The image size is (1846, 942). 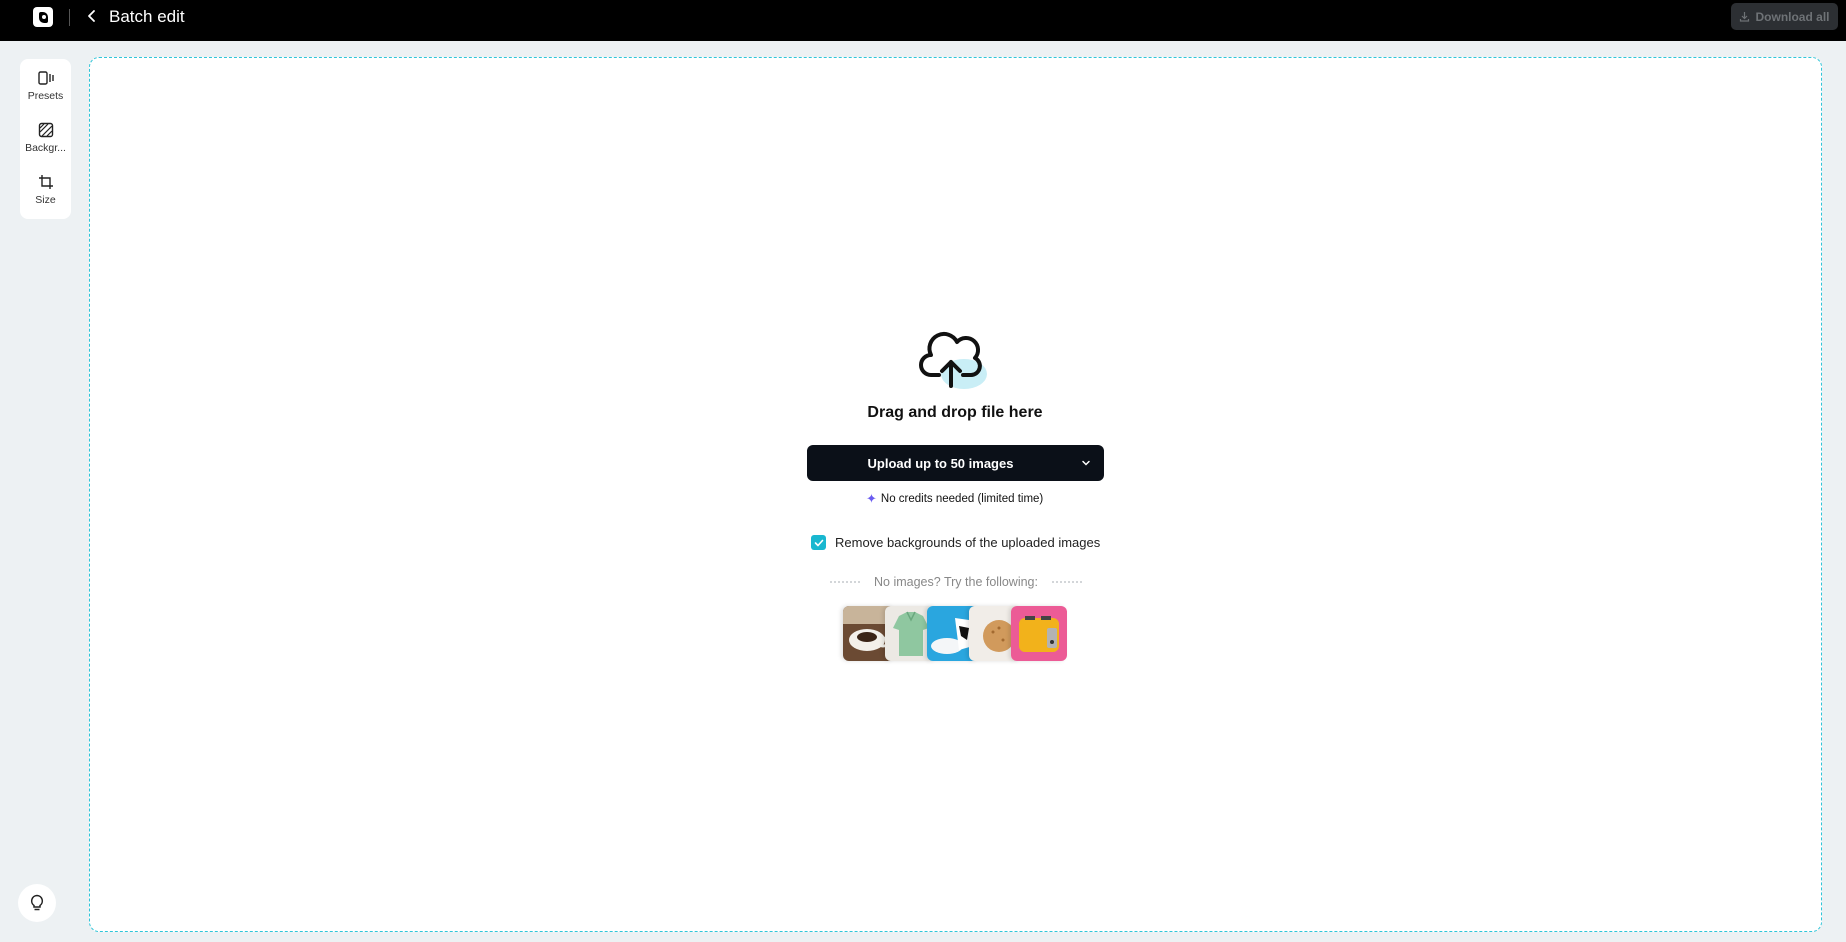 I want to click on header-divider, so click(x=69, y=17).